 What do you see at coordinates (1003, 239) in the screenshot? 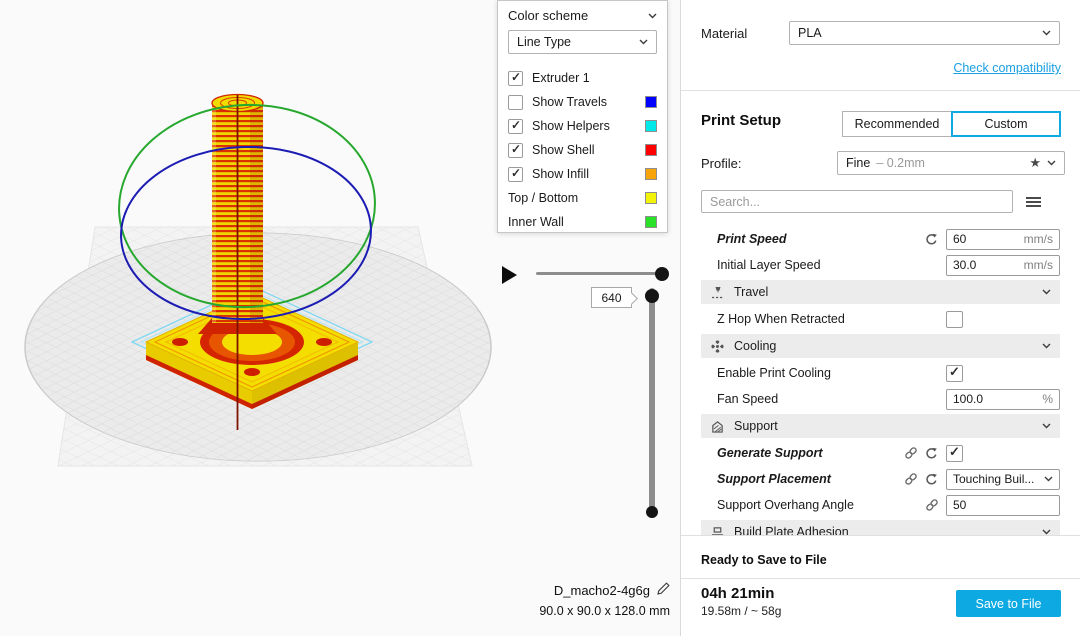
I see `setting-value-field: 60 mm/s` at bounding box center [1003, 239].